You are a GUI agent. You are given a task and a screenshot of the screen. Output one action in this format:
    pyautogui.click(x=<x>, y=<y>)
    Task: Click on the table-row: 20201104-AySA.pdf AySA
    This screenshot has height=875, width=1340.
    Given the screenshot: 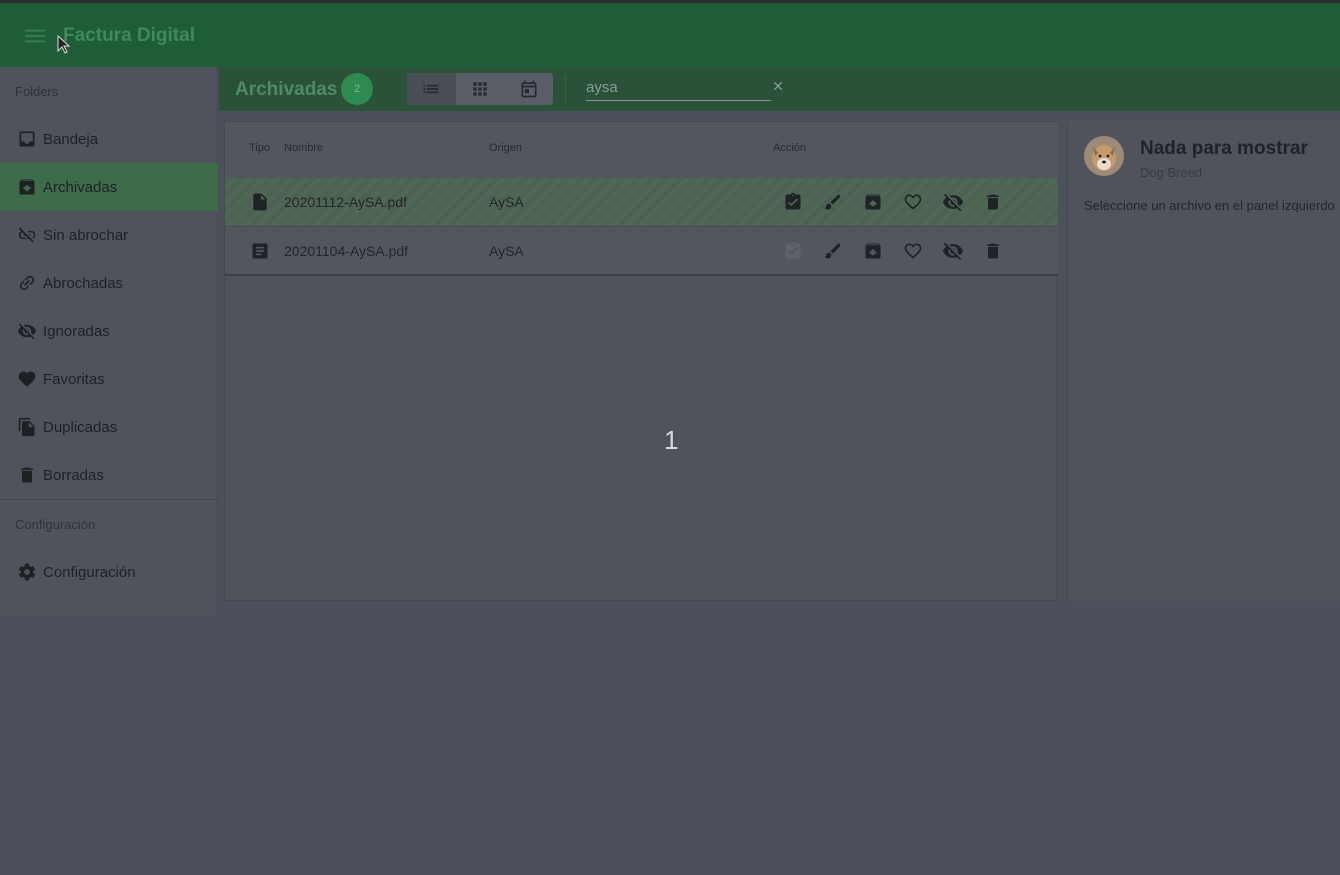 What is the action you would take?
    pyautogui.click(x=641, y=250)
    